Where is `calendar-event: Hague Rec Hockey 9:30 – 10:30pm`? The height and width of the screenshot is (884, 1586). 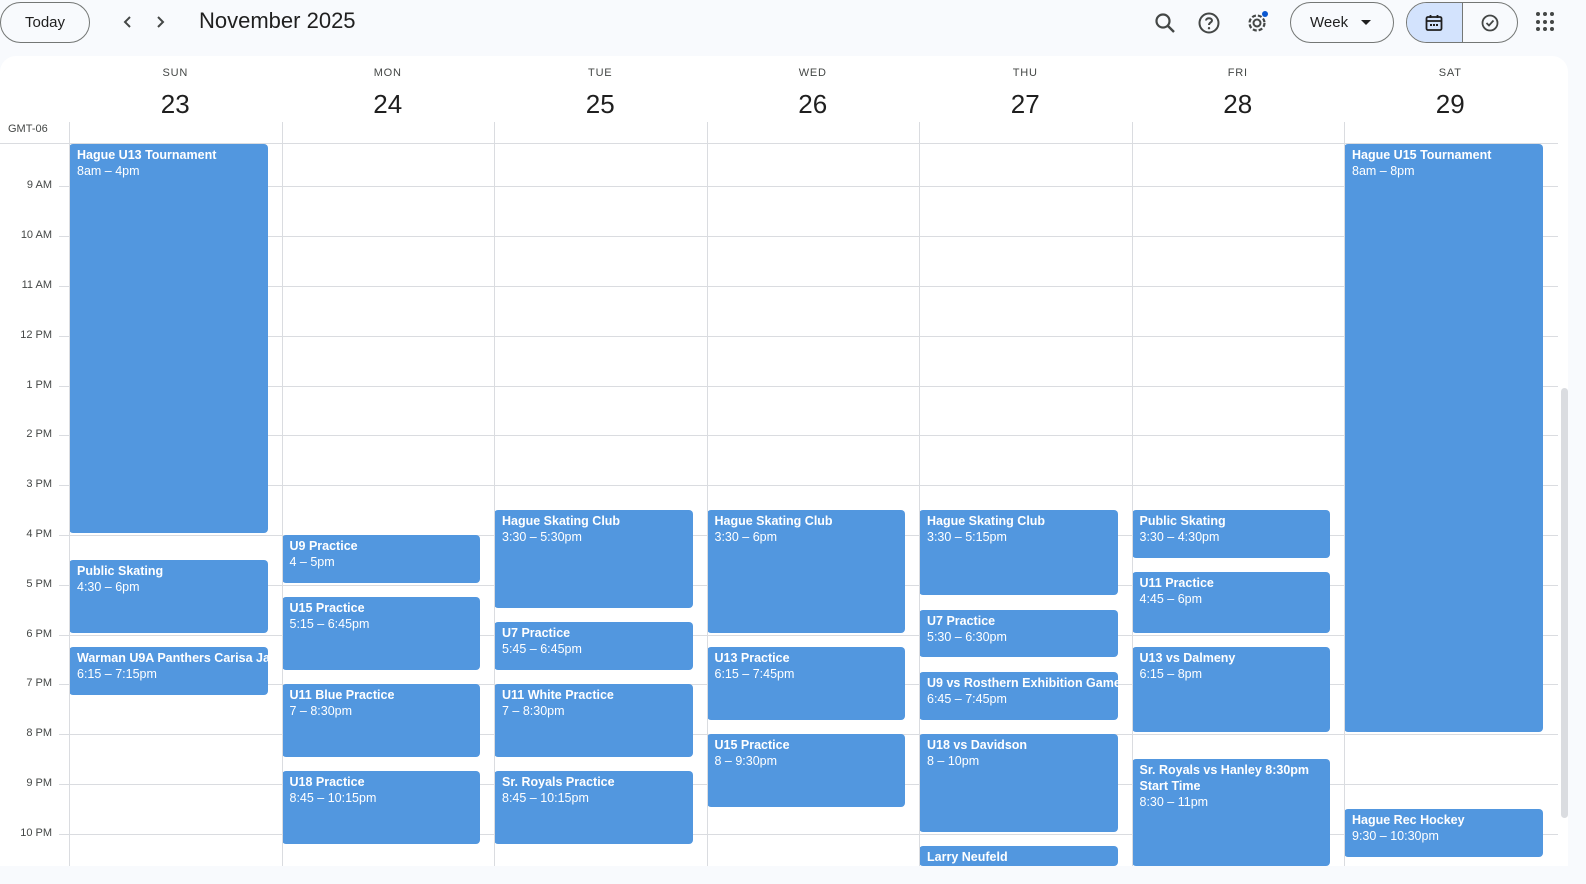 calendar-event: Hague Rec Hockey 9:30 – 10:30pm is located at coordinates (1443, 832).